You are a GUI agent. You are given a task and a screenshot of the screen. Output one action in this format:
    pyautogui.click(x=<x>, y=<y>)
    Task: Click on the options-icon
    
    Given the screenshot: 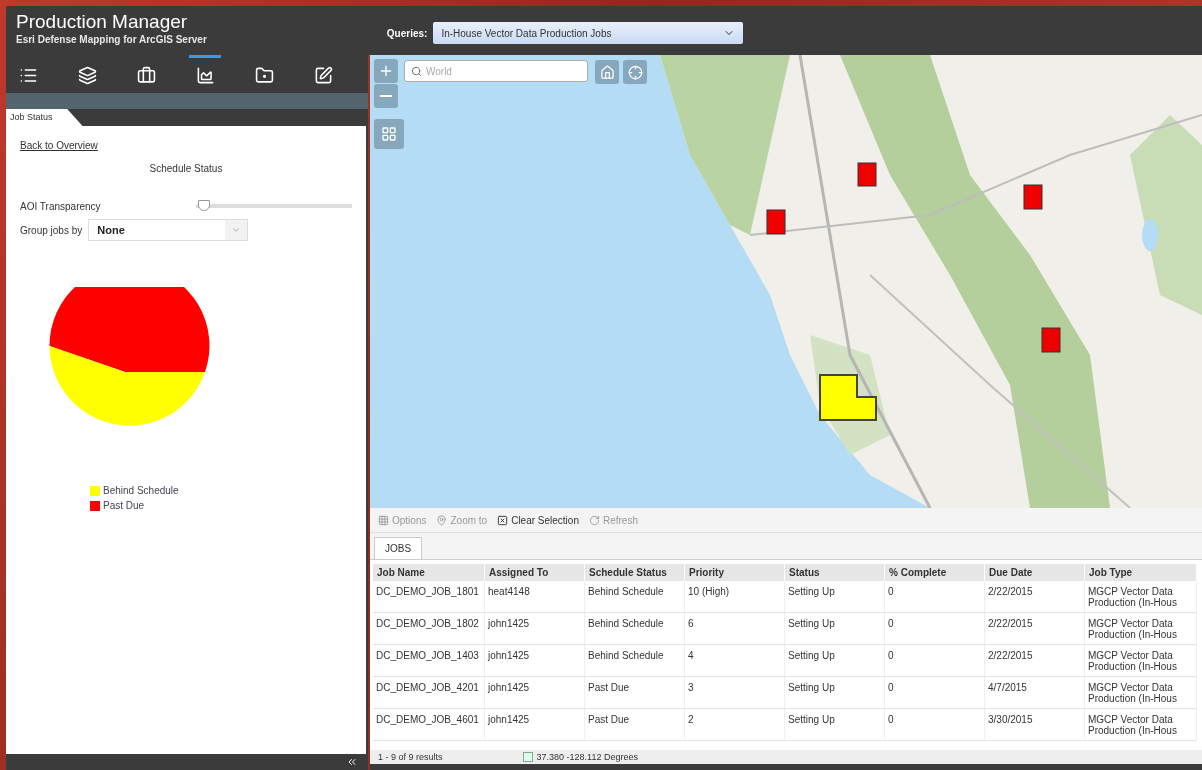 What is the action you would take?
    pyautogui.click(x=383, y=520)
    